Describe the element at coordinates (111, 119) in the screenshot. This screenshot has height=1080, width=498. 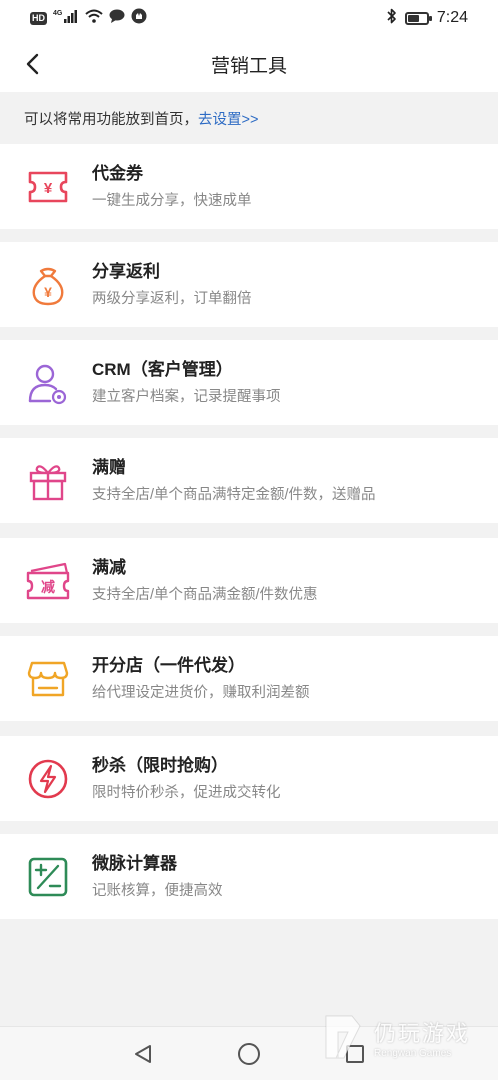
I see `tip-text: 可以将常用功能放到首页，` at that location.